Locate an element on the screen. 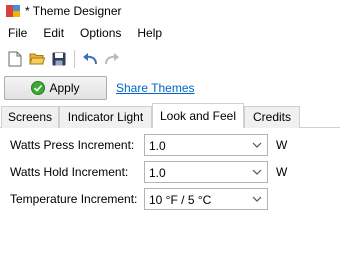 This screenshot has width=340, height=255. temperature-label: Temperature Increment: is located at coordinates (74, 199).